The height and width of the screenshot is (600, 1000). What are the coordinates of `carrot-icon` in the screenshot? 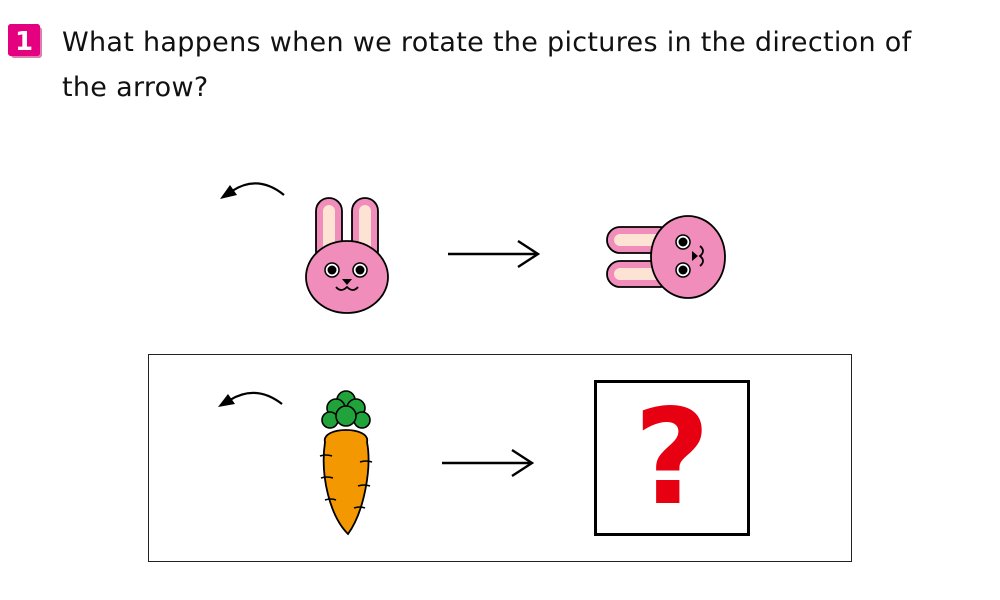 It's located at (346, 463).